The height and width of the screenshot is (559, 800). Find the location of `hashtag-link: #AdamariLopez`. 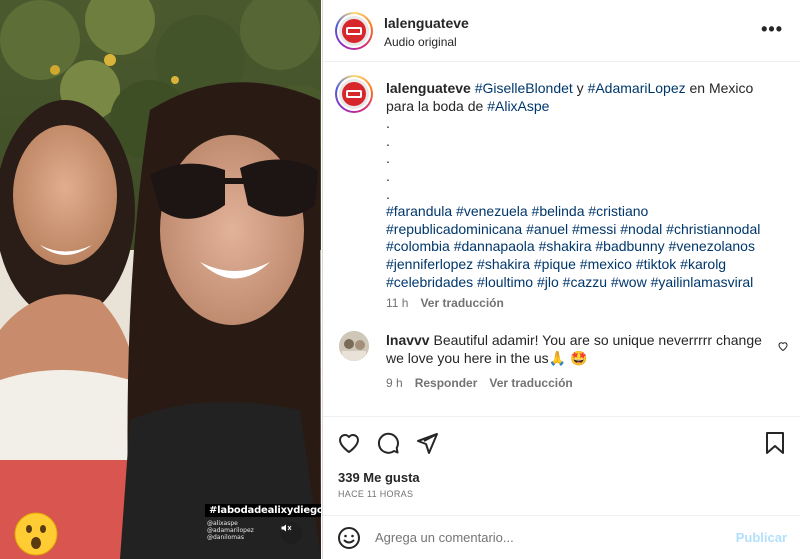

hashtag-link: #AdamariLopez is located at coordinates (637, 88).